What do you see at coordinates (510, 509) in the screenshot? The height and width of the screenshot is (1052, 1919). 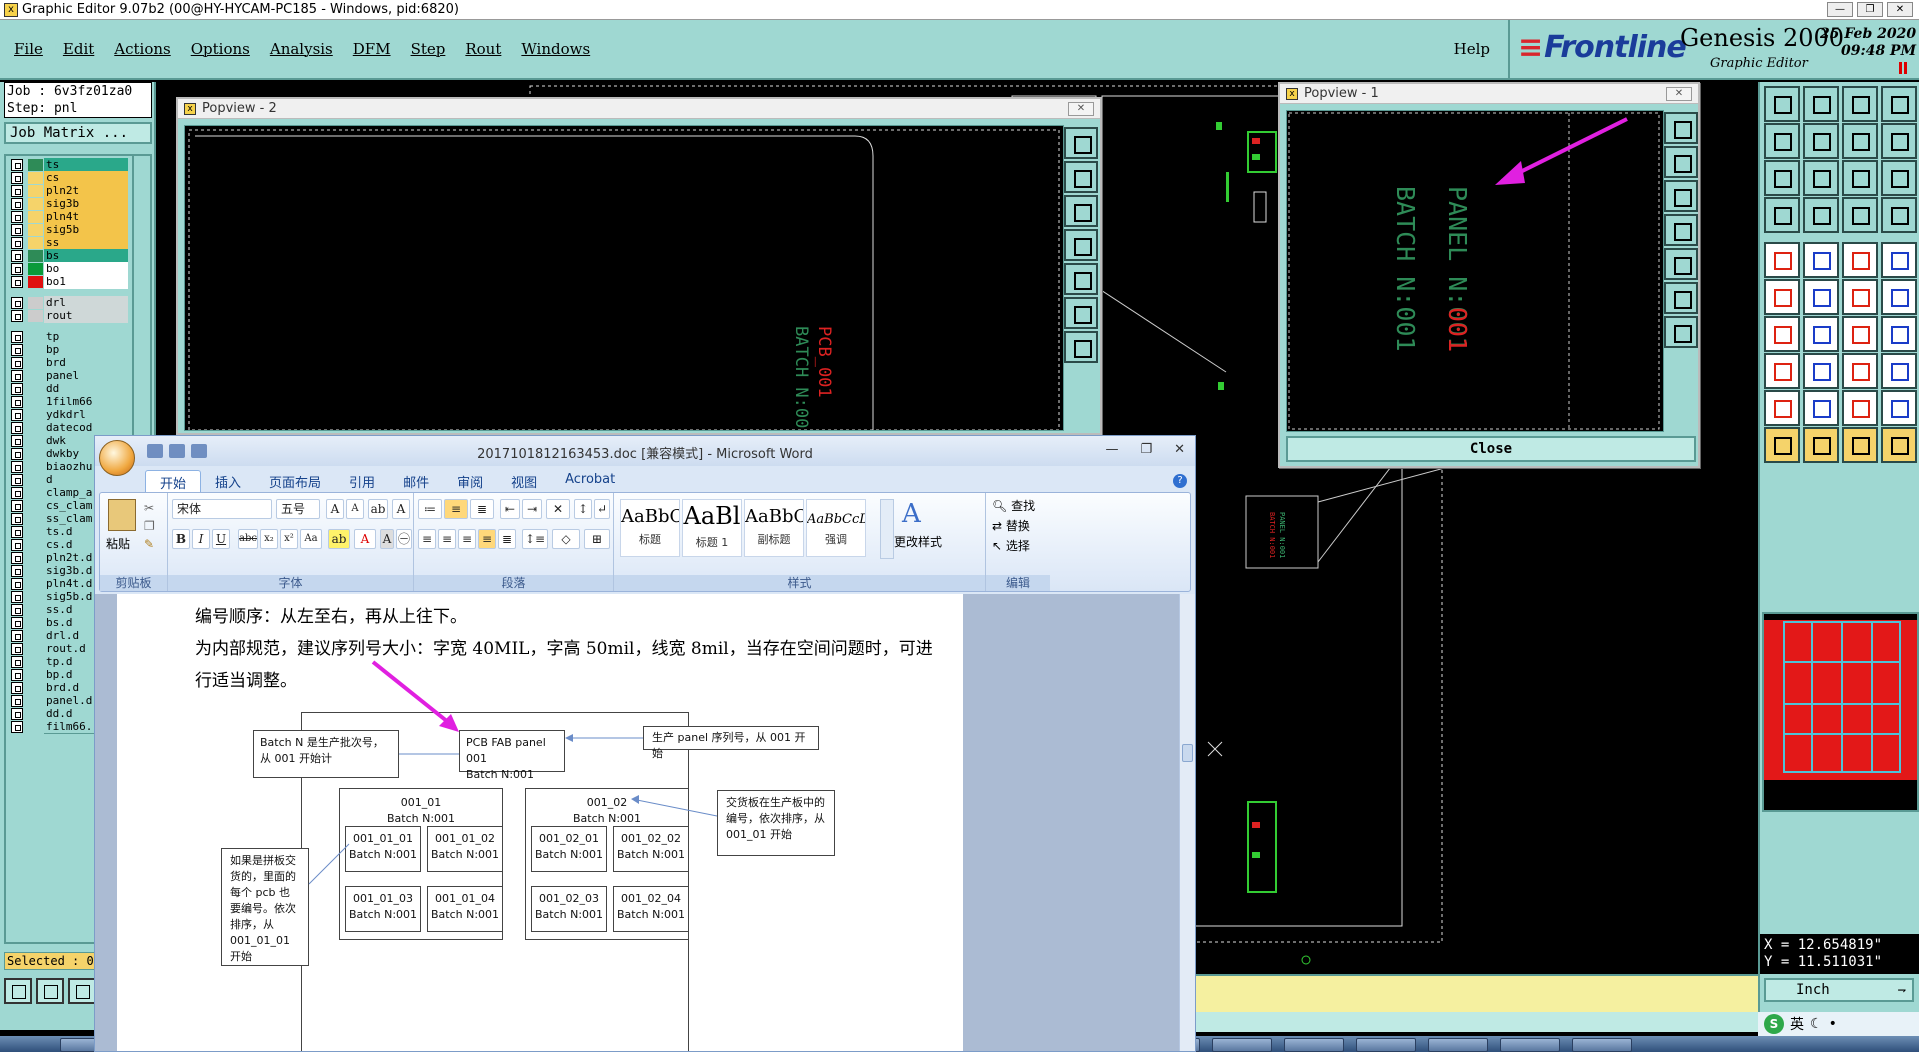 I see `decrease-indent-icon: ⇤` at bounding box center [510, 509].